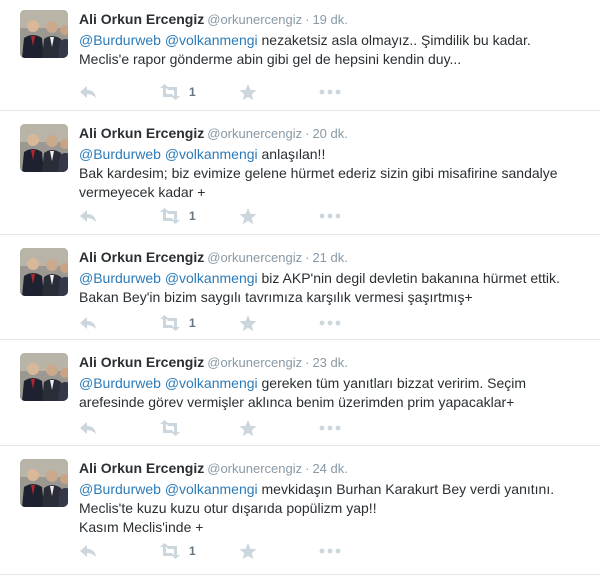  I want to click on tweet-header: Ali Orkun Ercengiz @orkunercengiz · 23 dk., so click(213, 362).